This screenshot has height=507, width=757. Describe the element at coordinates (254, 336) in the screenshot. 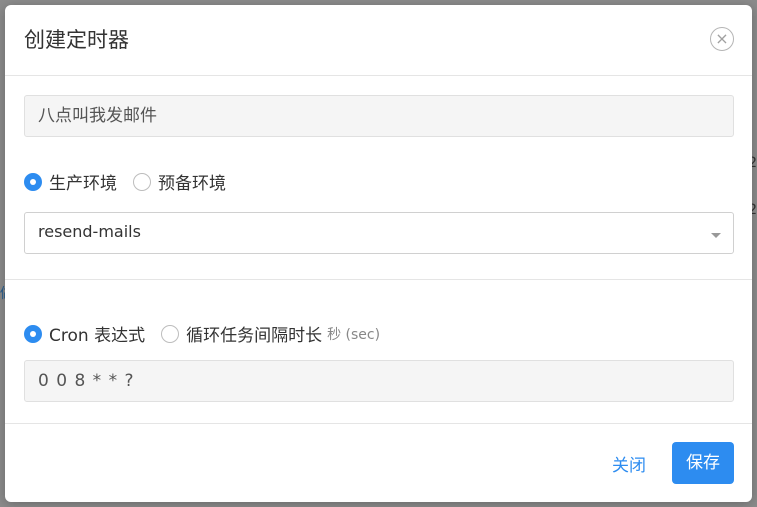

I see `radio-label: 循环任务间隔时长` at that location.